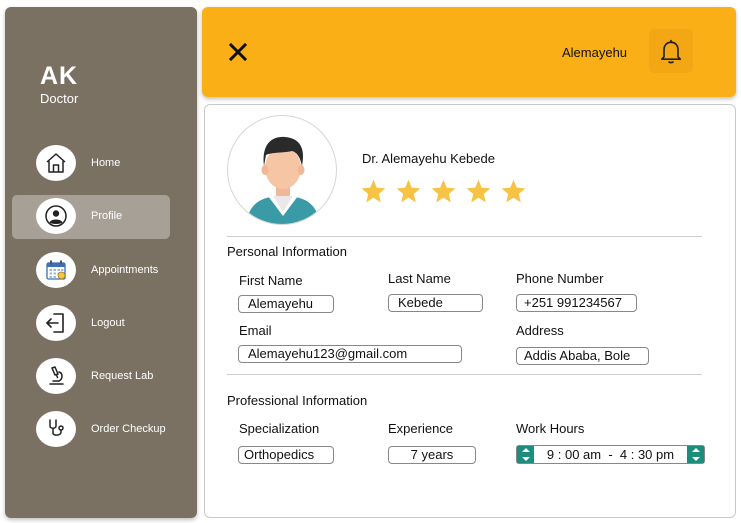  Describe the element at coordinates (56, 429) in the screenshot. I see `stethoscope-icon` at that location.